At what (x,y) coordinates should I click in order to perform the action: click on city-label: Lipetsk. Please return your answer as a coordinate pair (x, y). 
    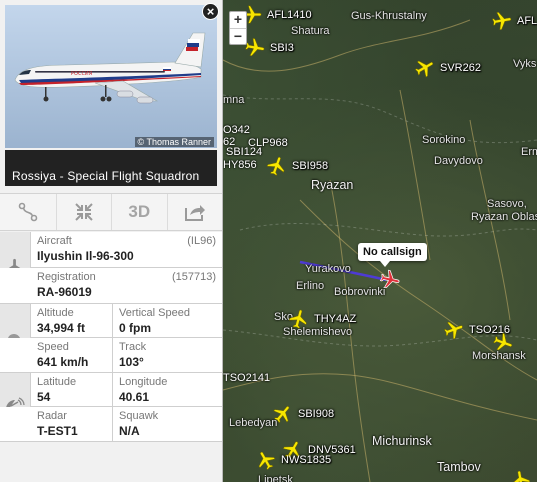
    Looking at the image, I should click on (275, 478).